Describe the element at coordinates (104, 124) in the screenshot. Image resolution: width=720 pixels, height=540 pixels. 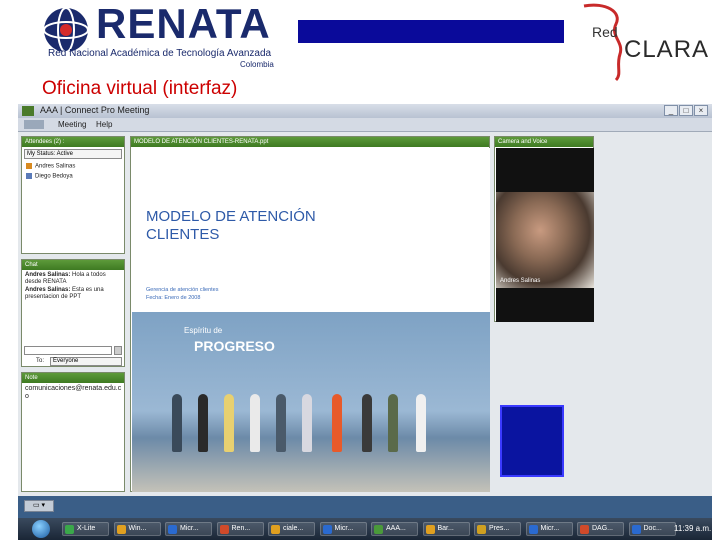
I see `menu-help: Help` at that location.